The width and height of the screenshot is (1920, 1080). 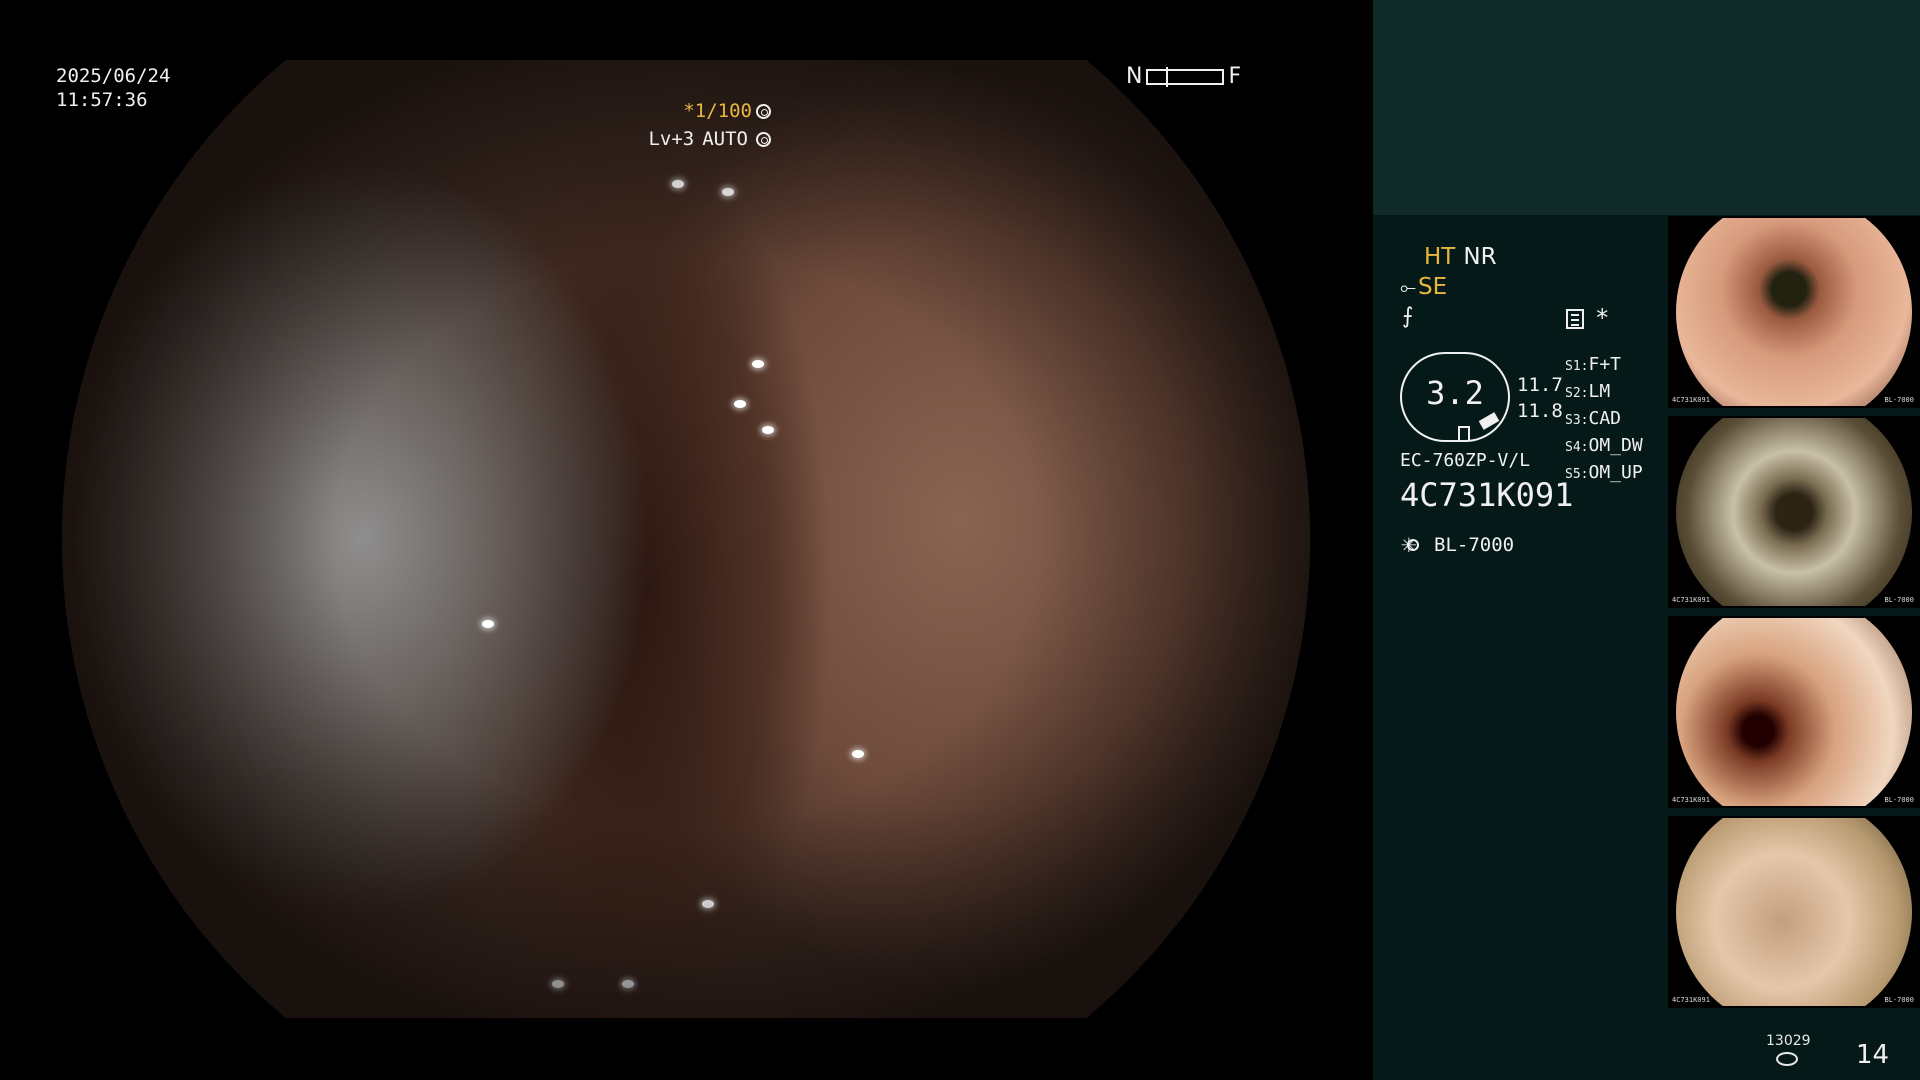 I want to click on value-a: 11.7, so click(x=1540, y=385).